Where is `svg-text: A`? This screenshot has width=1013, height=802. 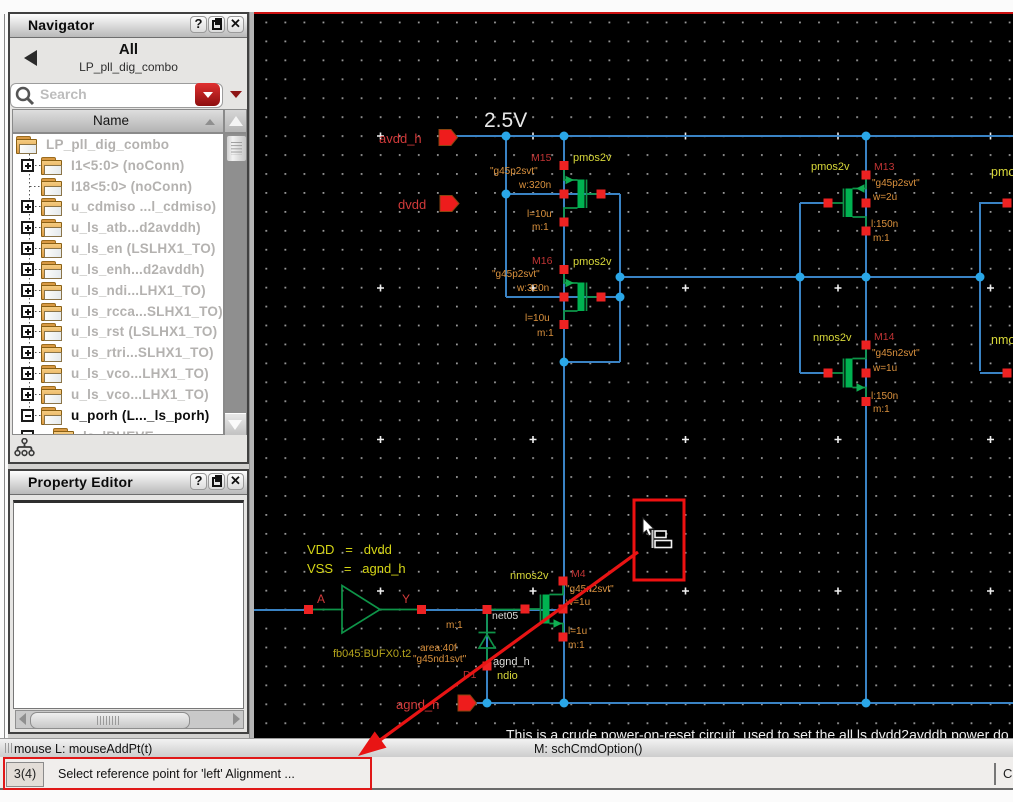
svg-text: A is located at coordinates (321, 599).